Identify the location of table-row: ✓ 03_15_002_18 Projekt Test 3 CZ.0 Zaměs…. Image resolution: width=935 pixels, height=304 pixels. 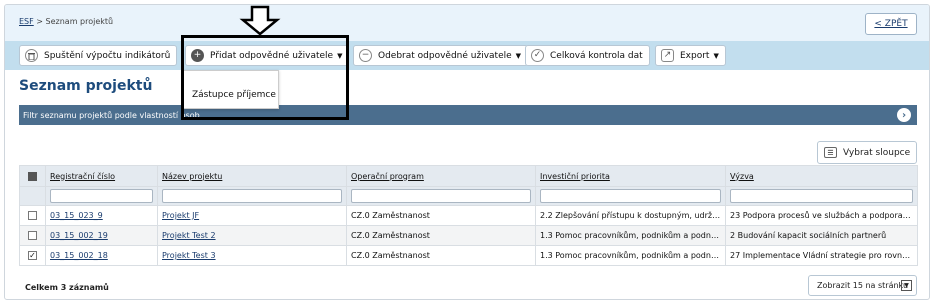
(468, 255).